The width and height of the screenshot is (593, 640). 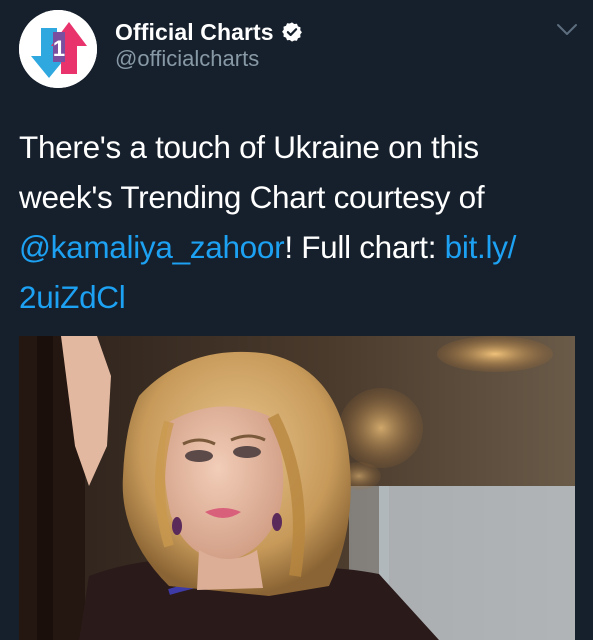 I want to click on tweet-text-middle: ! Full chart:, so click(x=364, y=247).